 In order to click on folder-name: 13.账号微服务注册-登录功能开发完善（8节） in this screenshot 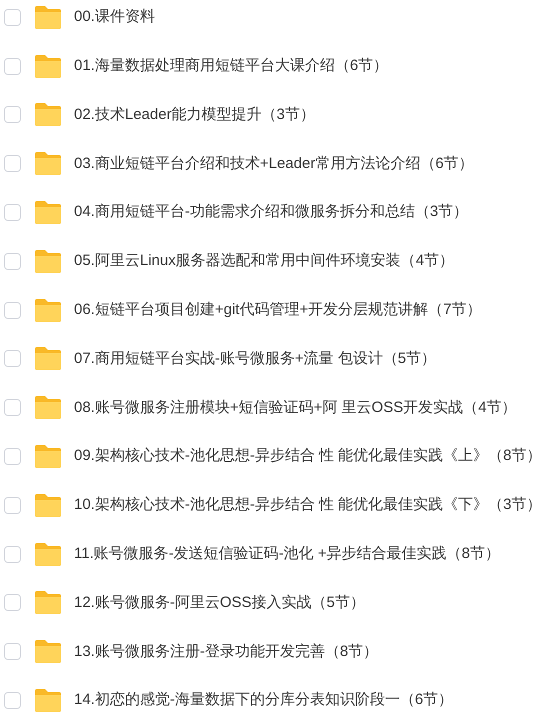, I will do `click(226, 651)`.